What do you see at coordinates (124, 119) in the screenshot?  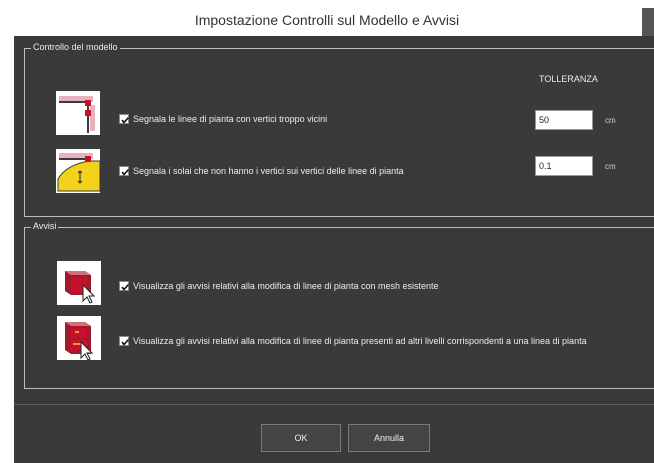 I see `close-vertices-checkbox` at bounding box center [124, 119].